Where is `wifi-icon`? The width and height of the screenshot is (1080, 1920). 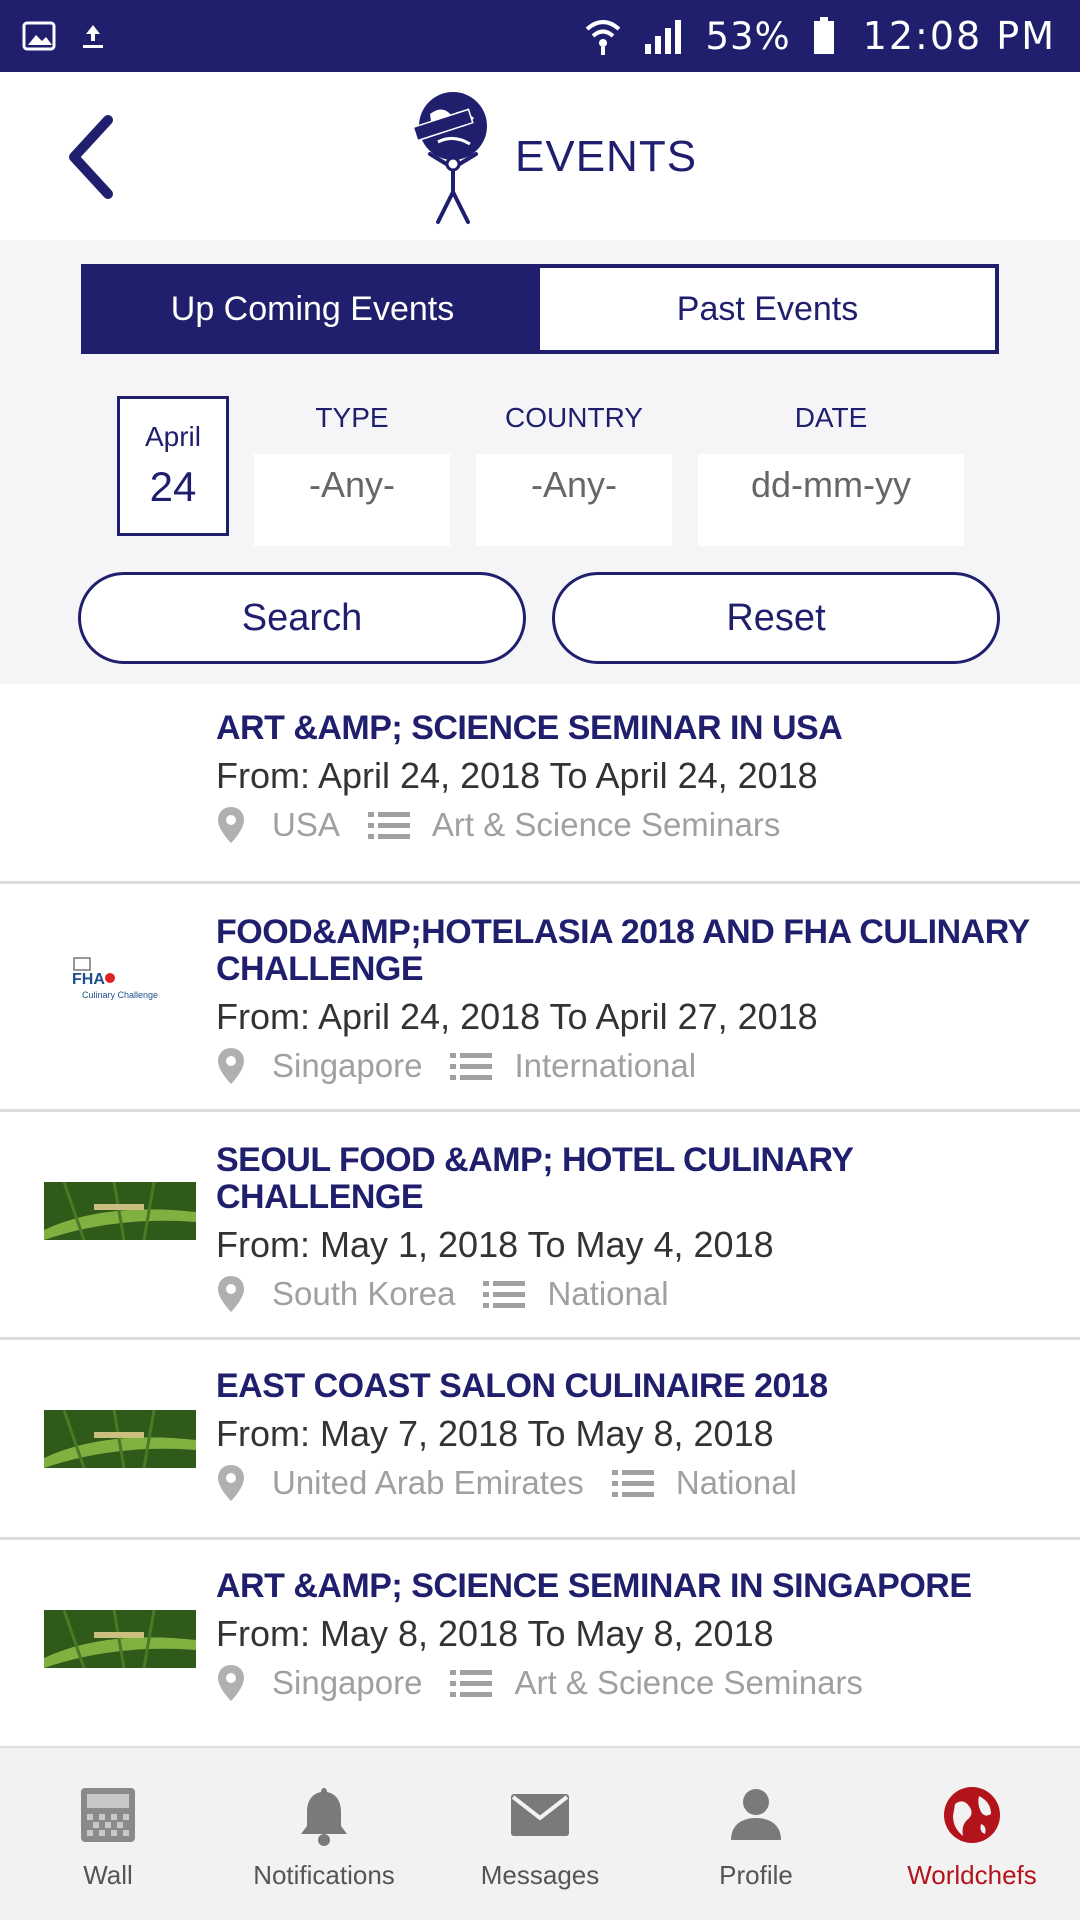
wifi-icon is located at coordinates (603, 37).